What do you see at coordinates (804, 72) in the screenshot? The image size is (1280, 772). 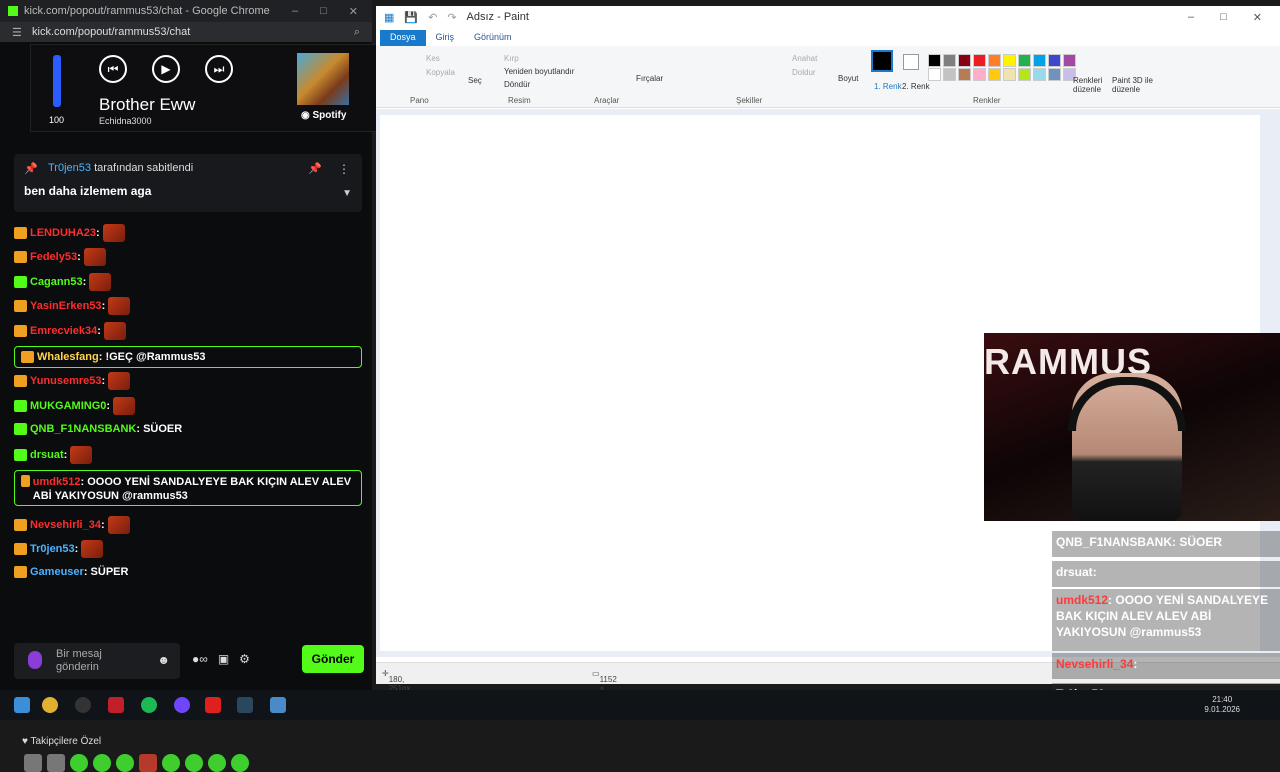 I see `fill-button: Doldur` at bounding box center [804, 72].